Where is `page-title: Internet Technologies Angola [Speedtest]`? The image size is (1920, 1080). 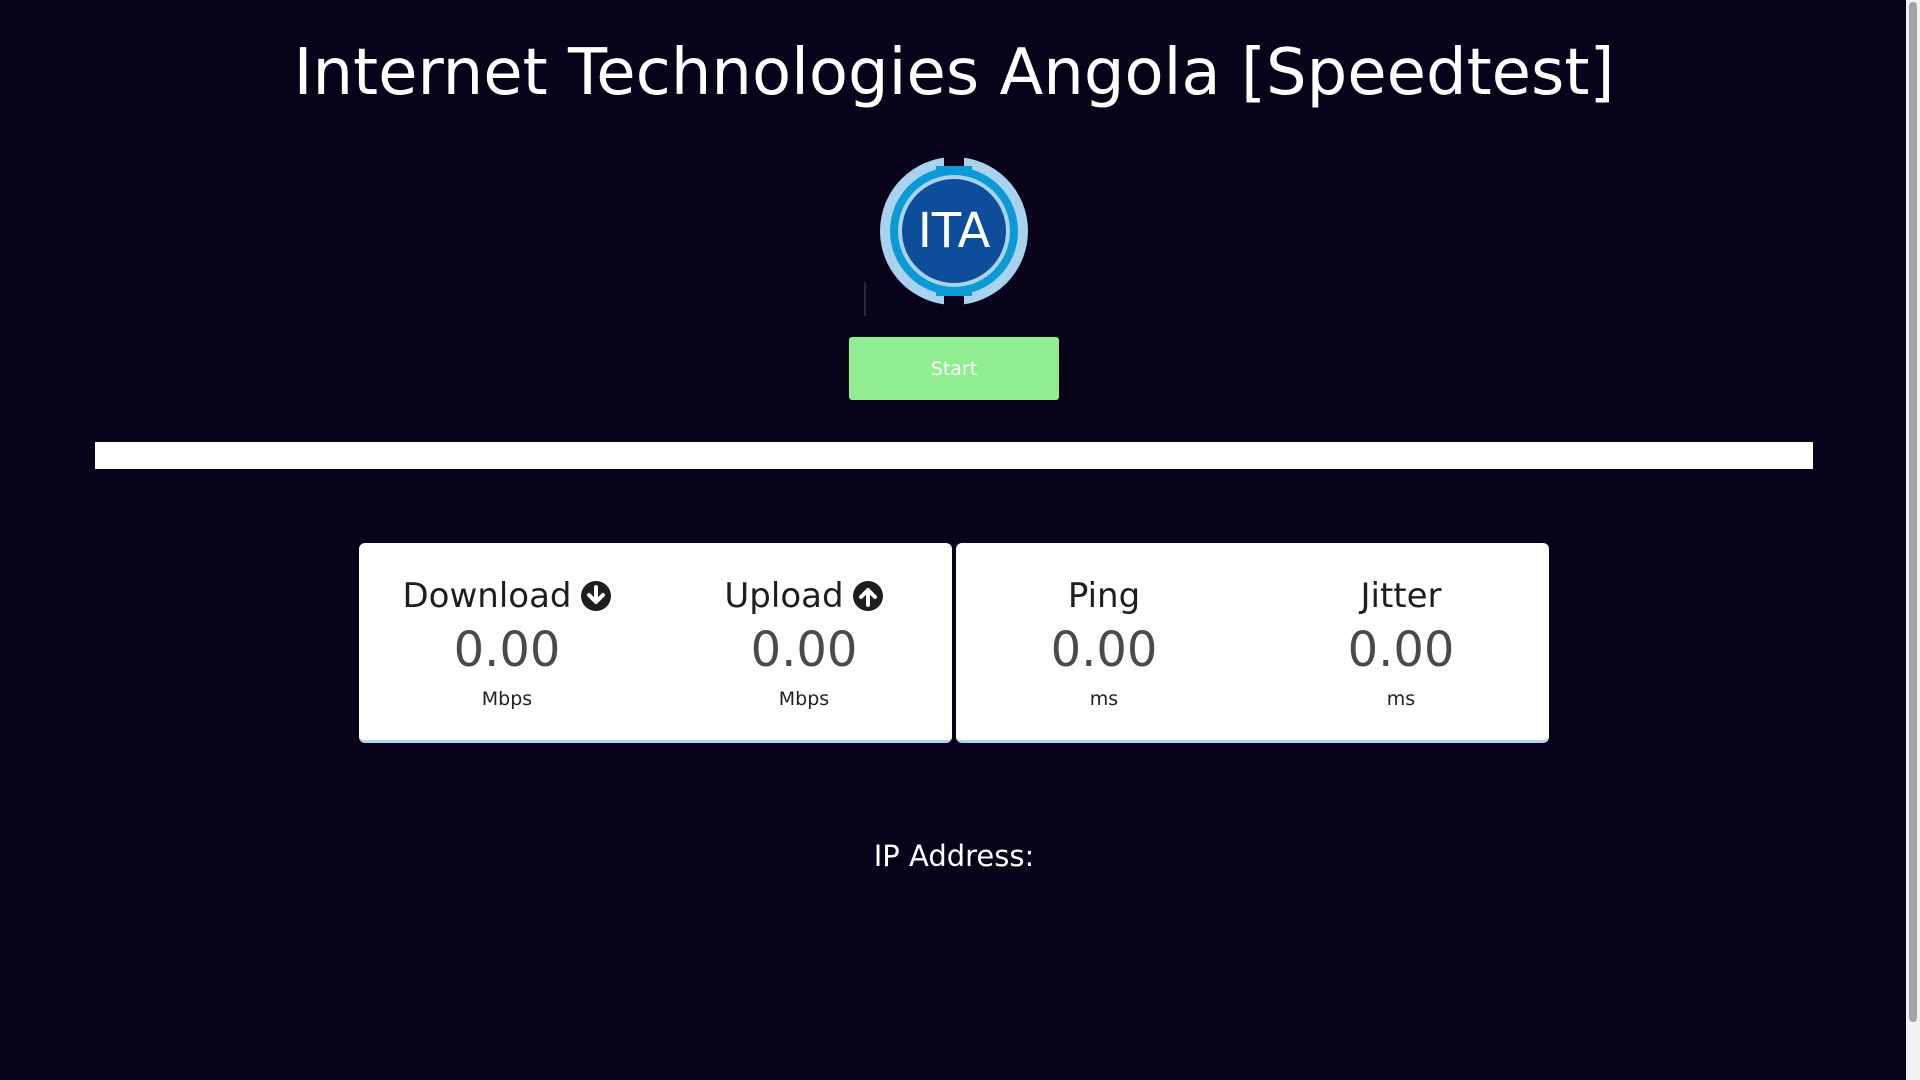 page-title: Internet Technologies Angola [Speedtest] is located at coordinates (954, 73).